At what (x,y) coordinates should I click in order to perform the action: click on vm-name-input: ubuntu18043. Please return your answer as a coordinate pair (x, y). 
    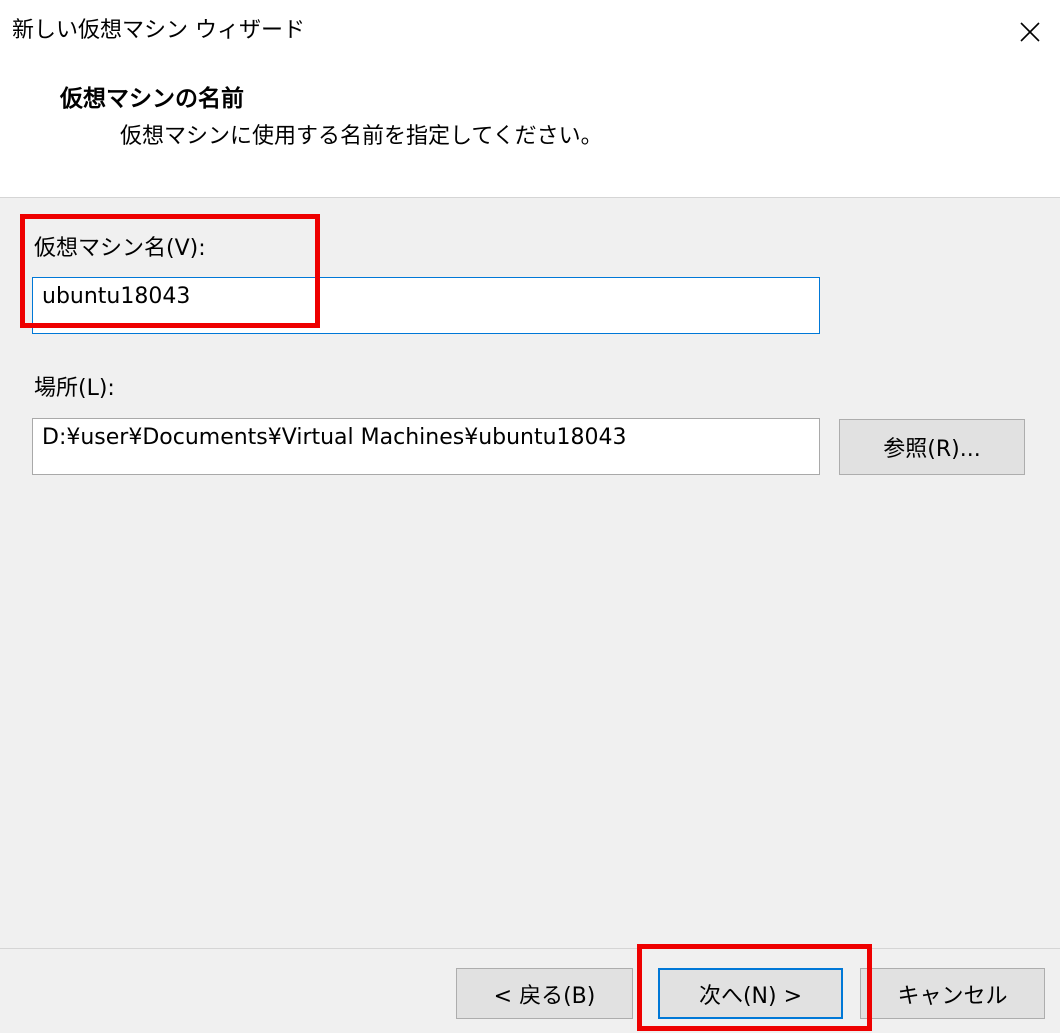
    Looking at the image, I should click on (426, 305).